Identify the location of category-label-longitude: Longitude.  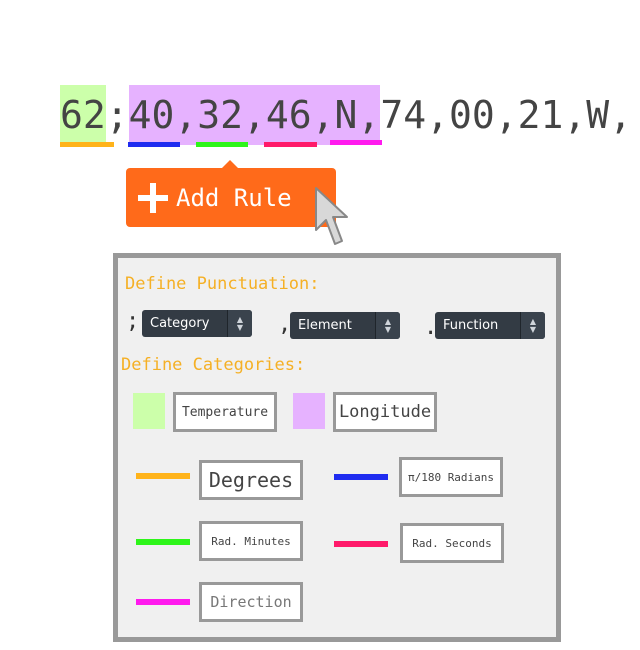
(385, 412).